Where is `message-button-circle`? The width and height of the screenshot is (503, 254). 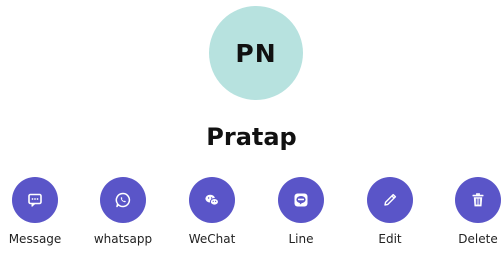
message-button-circle is located at coordinates (35, 200).